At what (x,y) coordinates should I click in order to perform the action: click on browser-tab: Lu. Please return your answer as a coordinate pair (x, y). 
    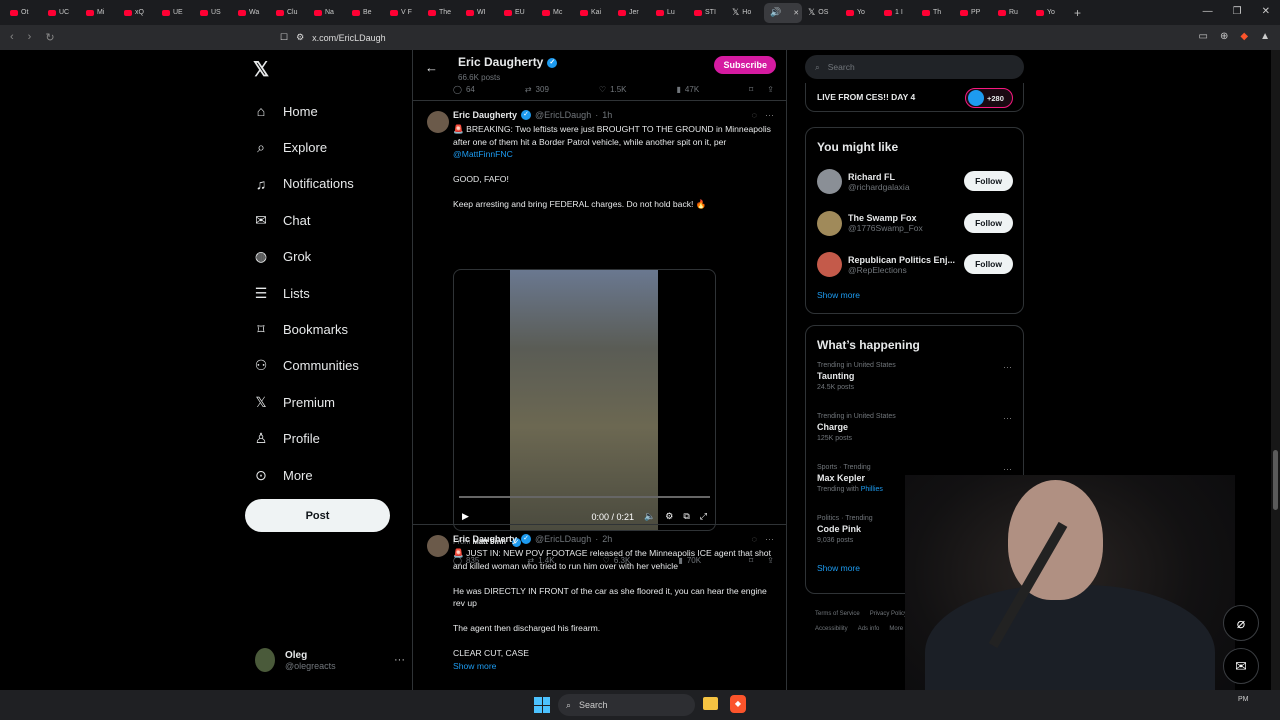
    Looking at the image, I should click on (669, 13).